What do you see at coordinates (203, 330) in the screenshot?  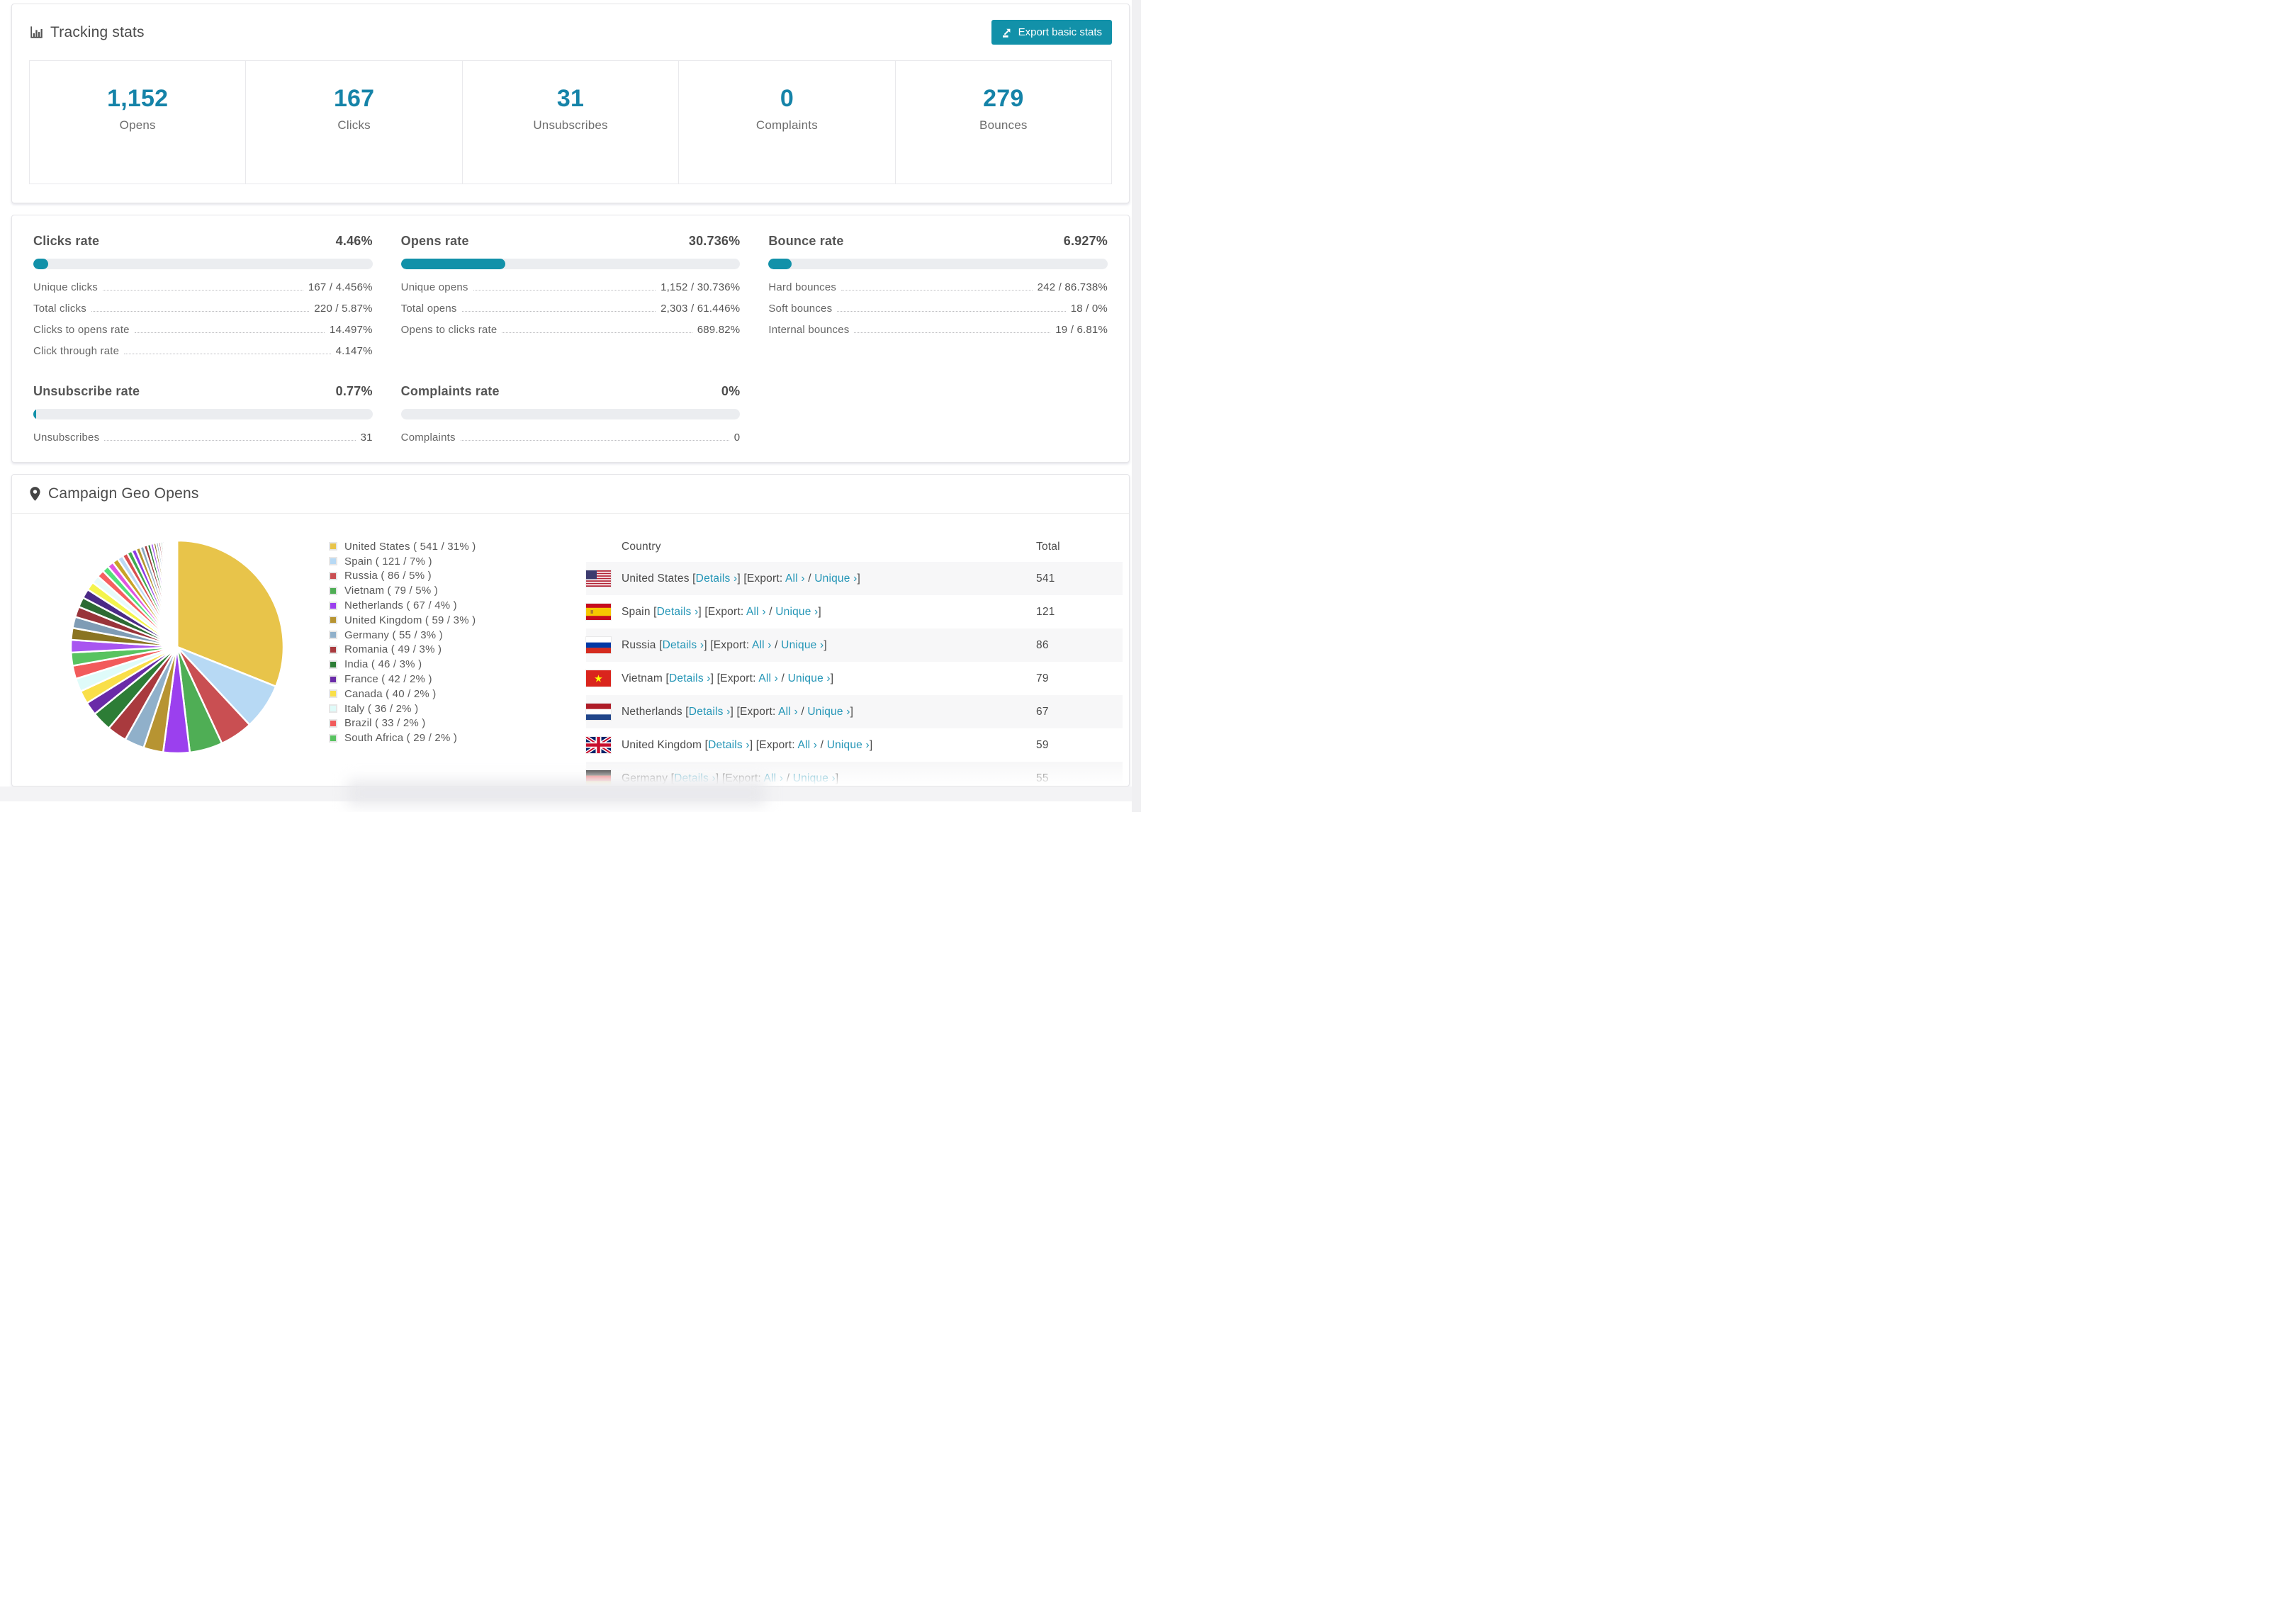 I see `rate-detail-row: Clicks to opens rate 14.497%` at bounding box center [203, 330].